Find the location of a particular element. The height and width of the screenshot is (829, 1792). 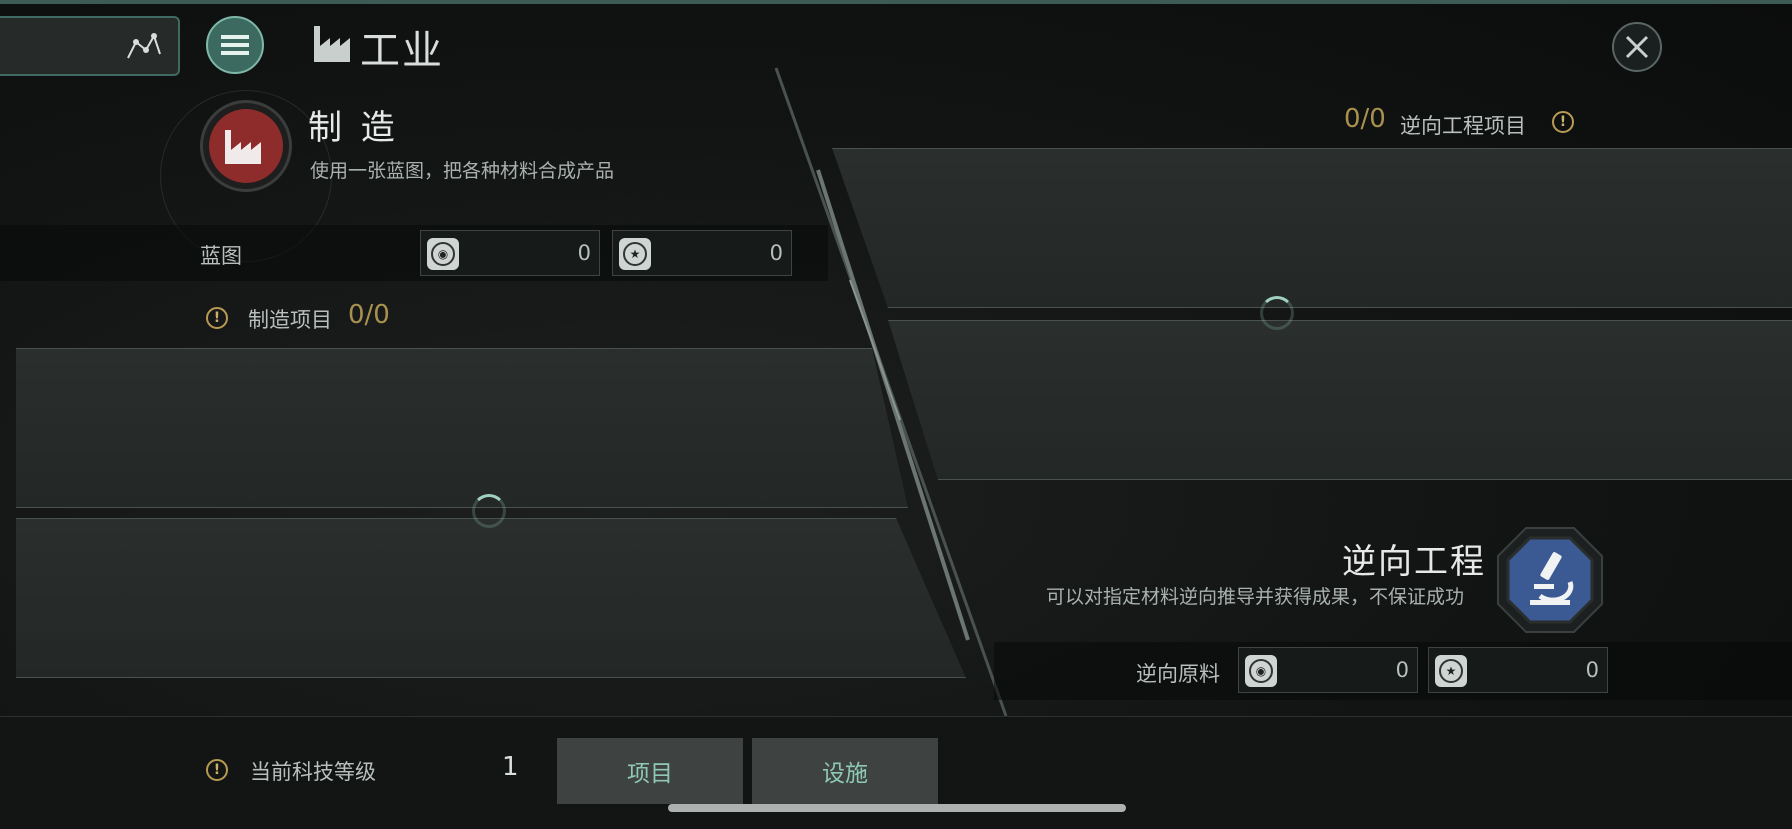

tab-facilities: 设施 is located at coordinates (845, 771).